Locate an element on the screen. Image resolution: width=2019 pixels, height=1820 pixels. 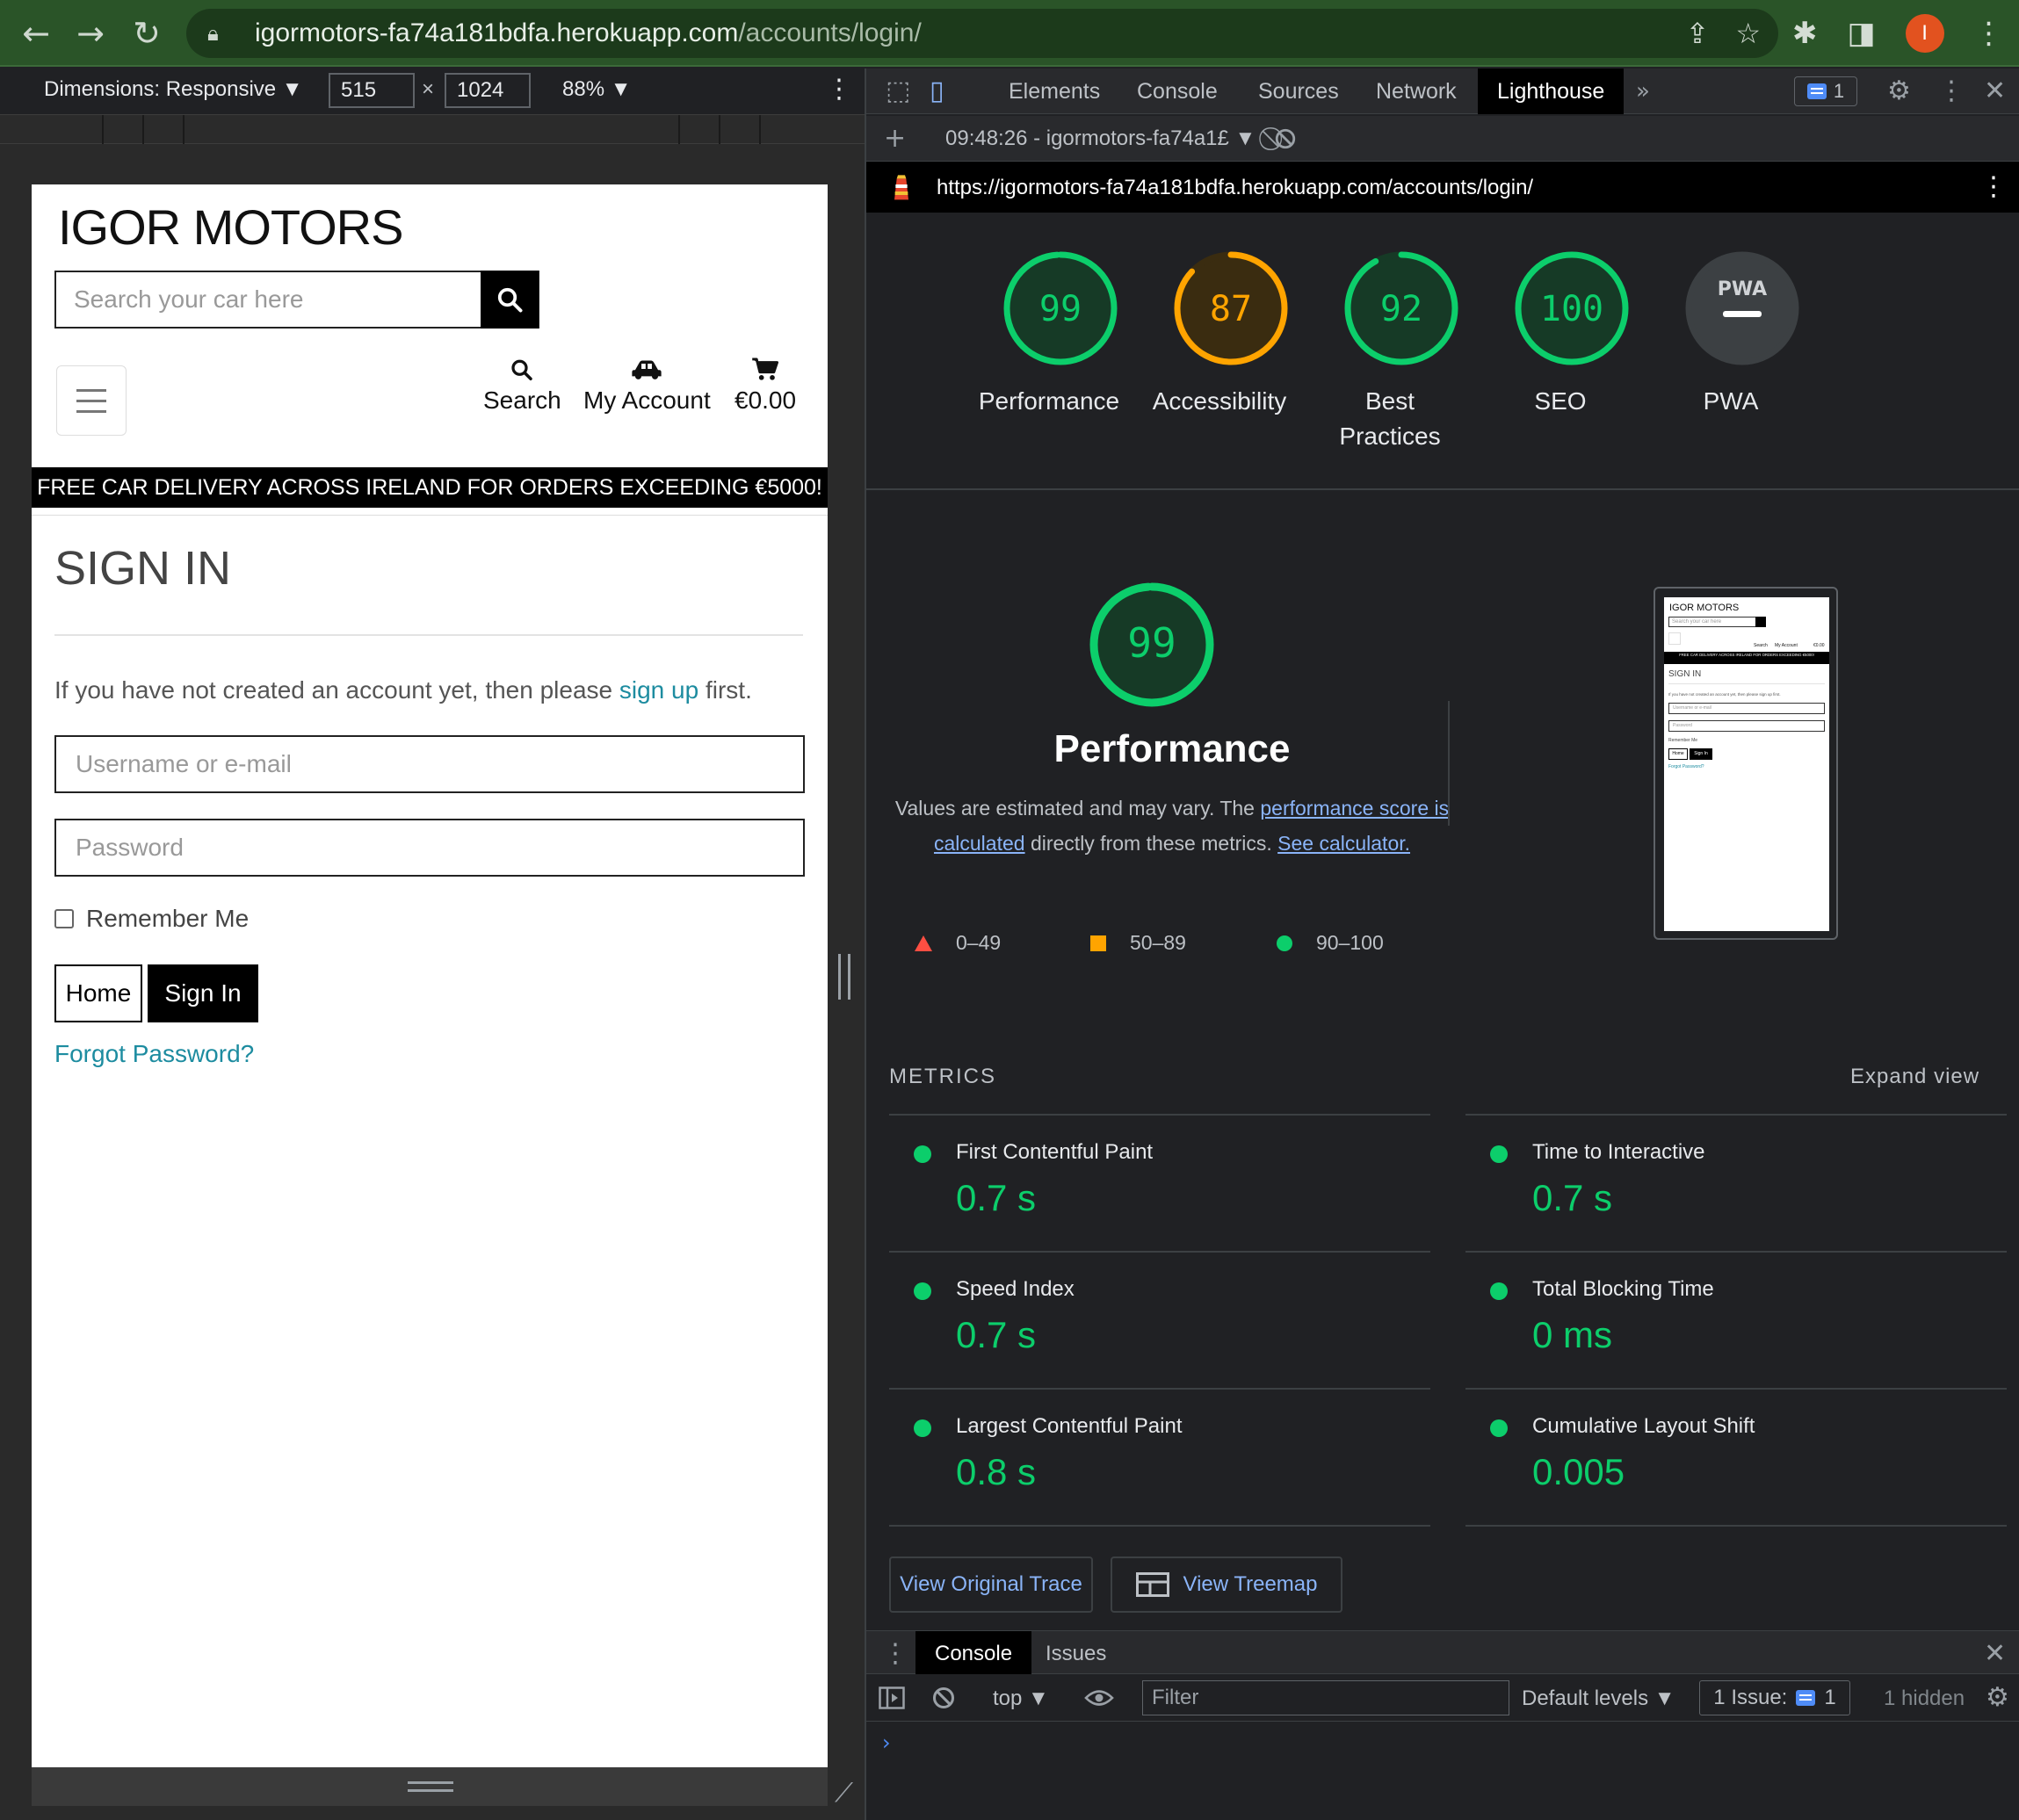
password-field-wrap is located at coordinates (429, 848).